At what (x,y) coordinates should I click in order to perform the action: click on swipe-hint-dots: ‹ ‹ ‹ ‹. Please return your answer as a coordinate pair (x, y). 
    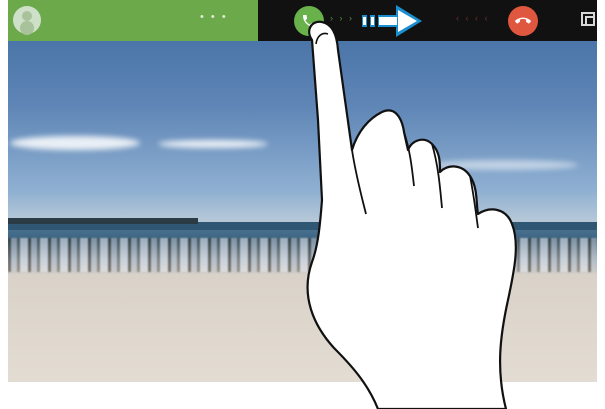
    Looking at the image, I should click on (473, 18).